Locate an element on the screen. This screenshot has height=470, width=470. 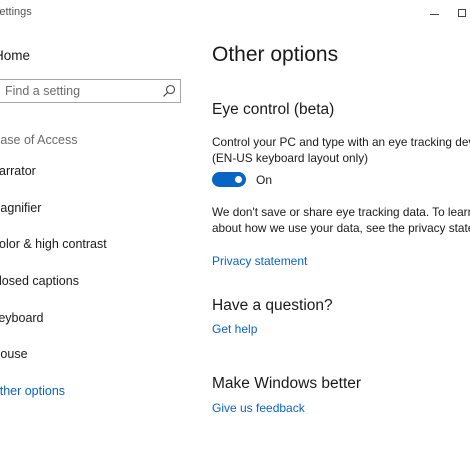
toggle-knob is located at coordinates (238, 179).